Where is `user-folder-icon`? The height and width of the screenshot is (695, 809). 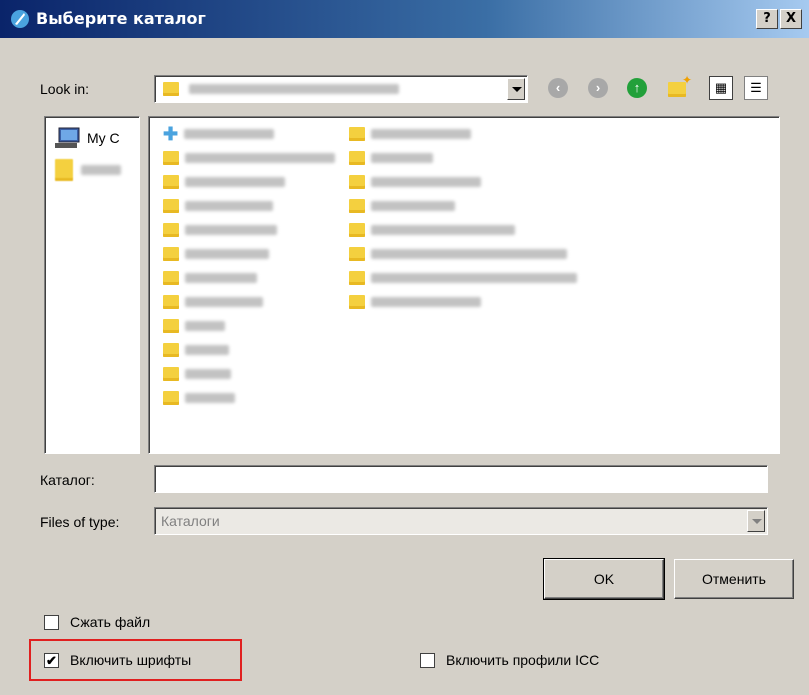 user-folder-icon is located at coordinates (64, 170).